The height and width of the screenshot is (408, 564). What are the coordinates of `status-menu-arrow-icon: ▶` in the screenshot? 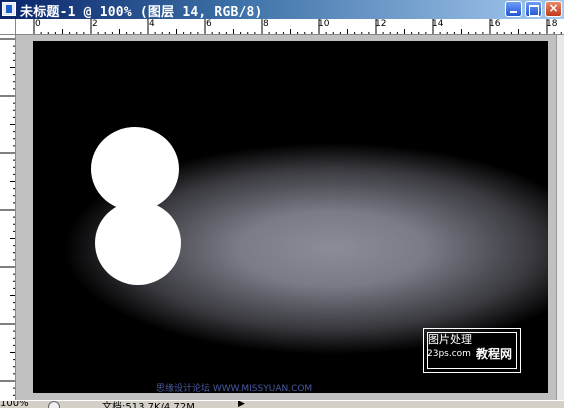 It's located at (241, 404).